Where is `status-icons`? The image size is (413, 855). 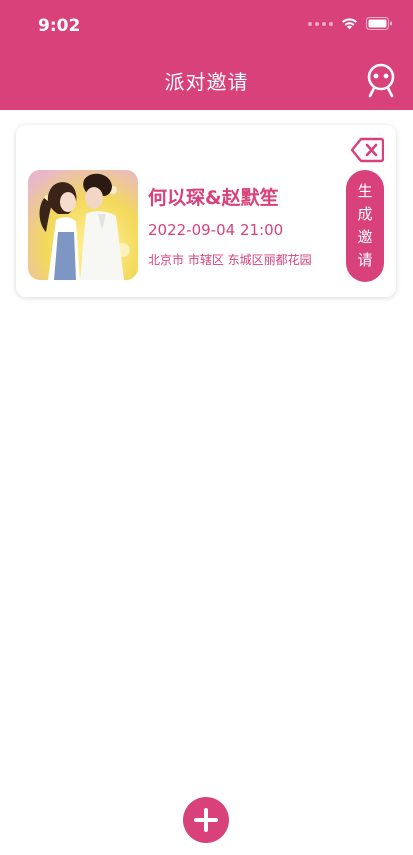 status-icons is located at coordinates (350, 23).